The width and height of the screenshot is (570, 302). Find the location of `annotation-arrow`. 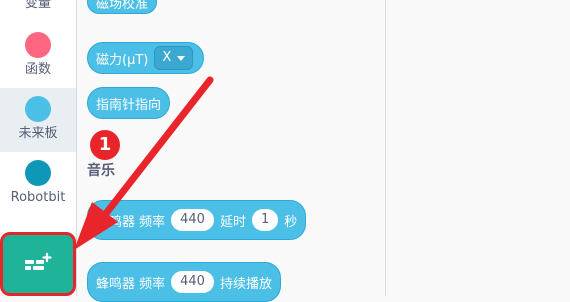

annotation-arrow is located at coordinates (144, 163).